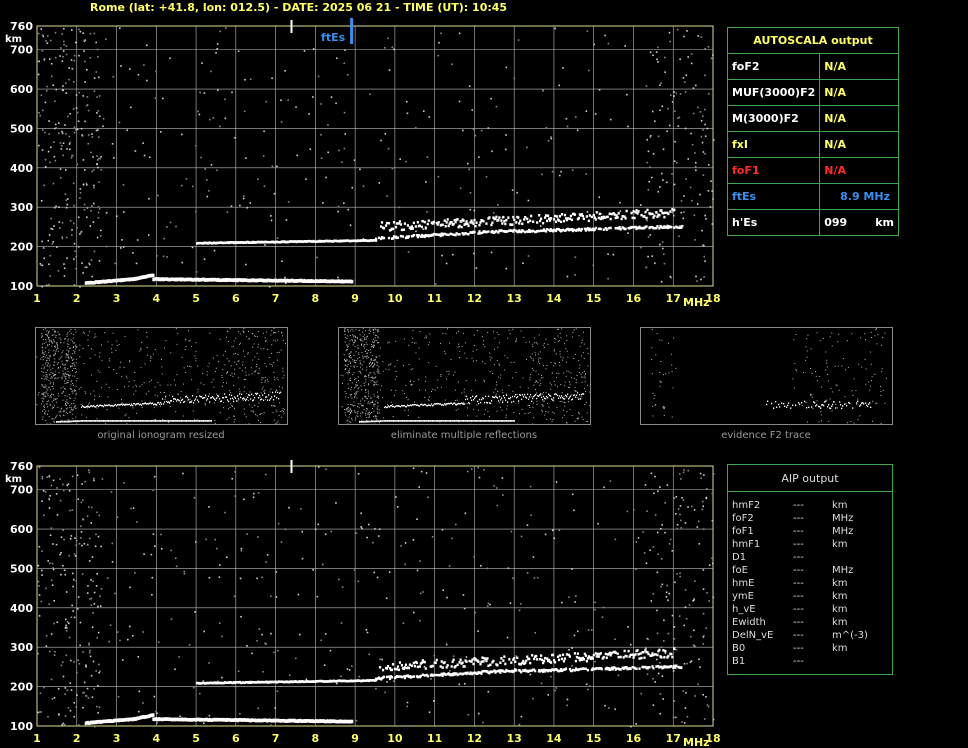  Describe the element at coordinates (156, 738) in the screenshot. I see `x-tick-label: 4` at that location.